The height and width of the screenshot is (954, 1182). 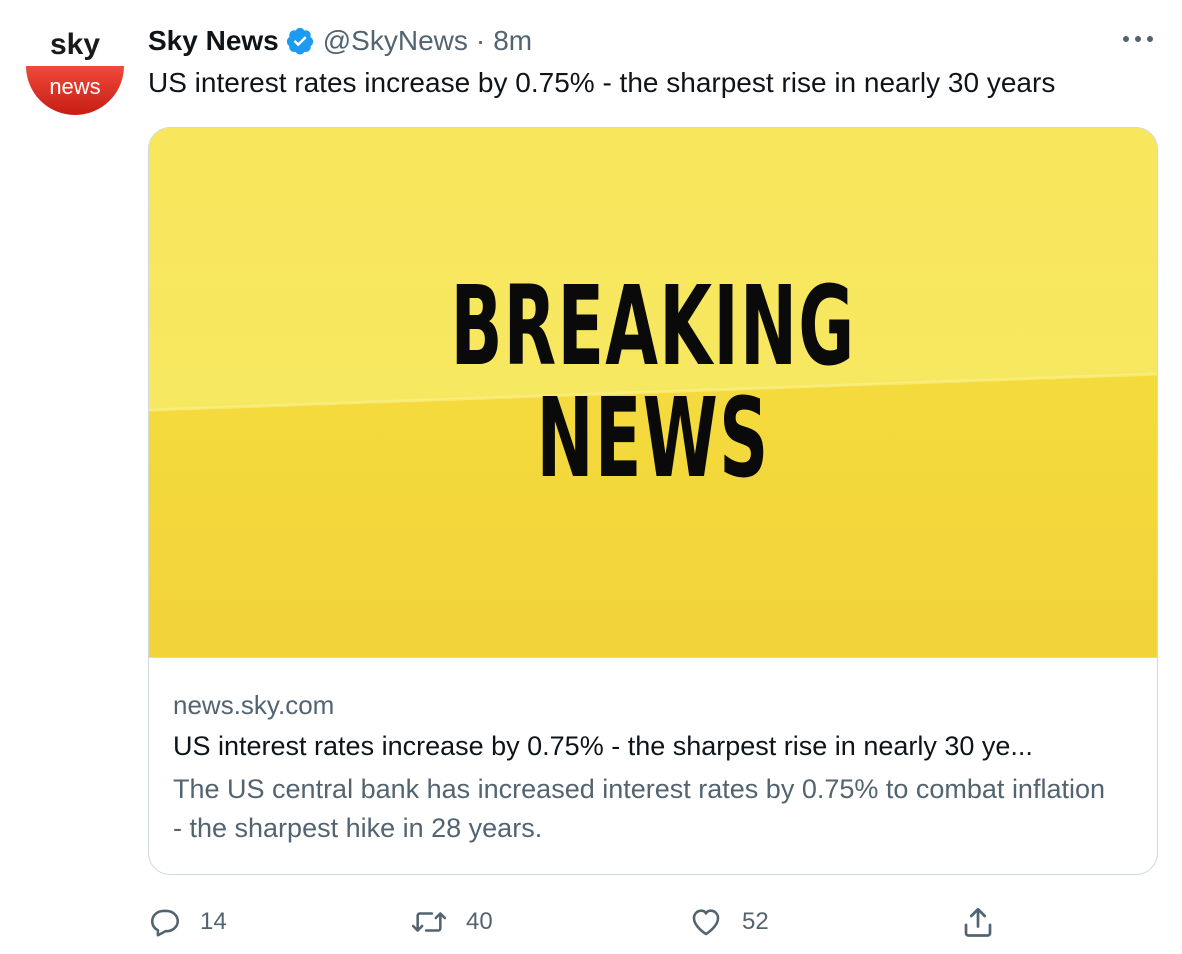 What do you see at coordinates (755, 921) in the screenshot?
I see `like-count: 52` at bounding box center [755, 921].